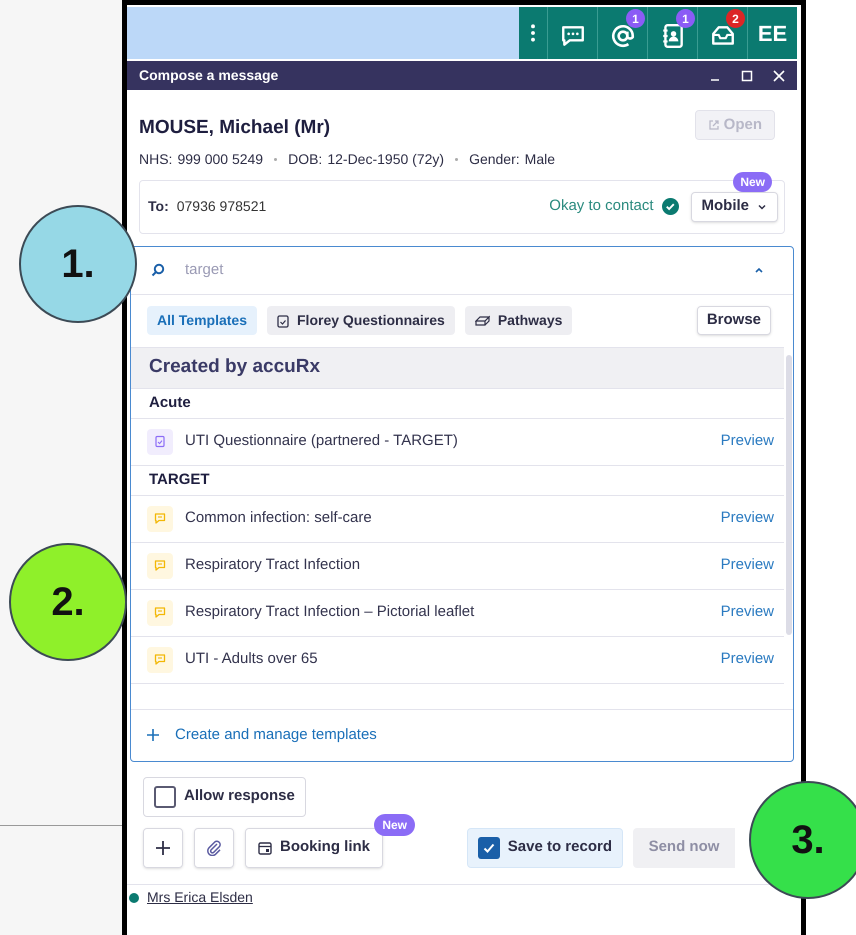  I want to click on scrollbar, so click(789, 494).